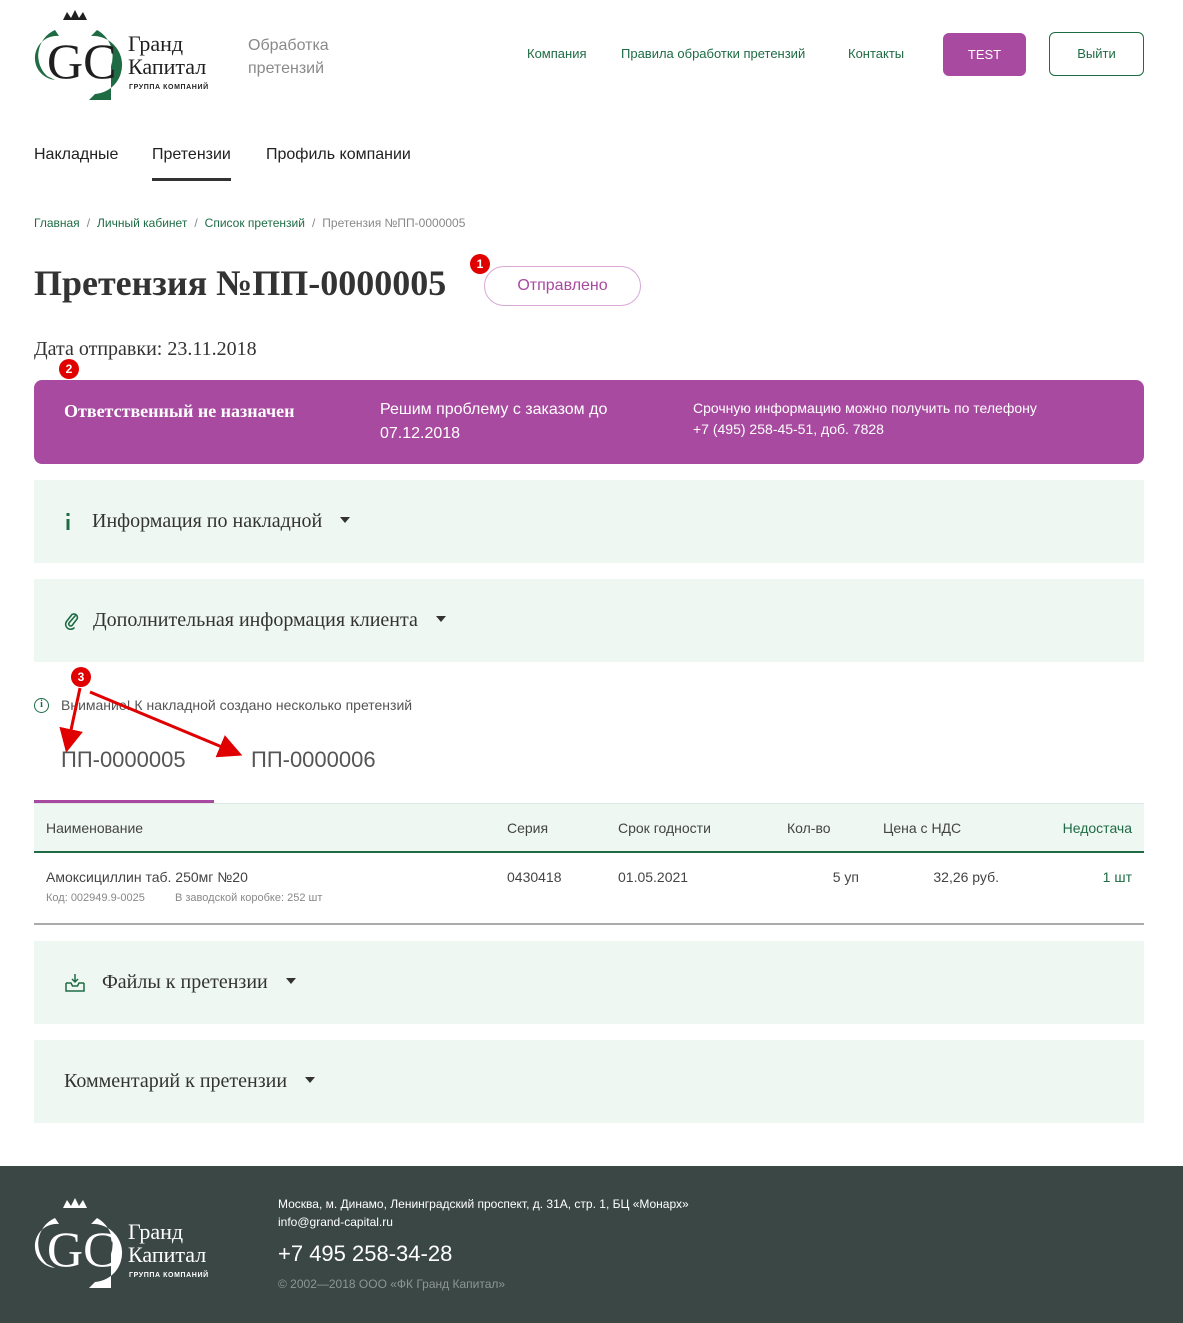  I want to click on item-expiry: 01.05.2021, so click(653, 877).